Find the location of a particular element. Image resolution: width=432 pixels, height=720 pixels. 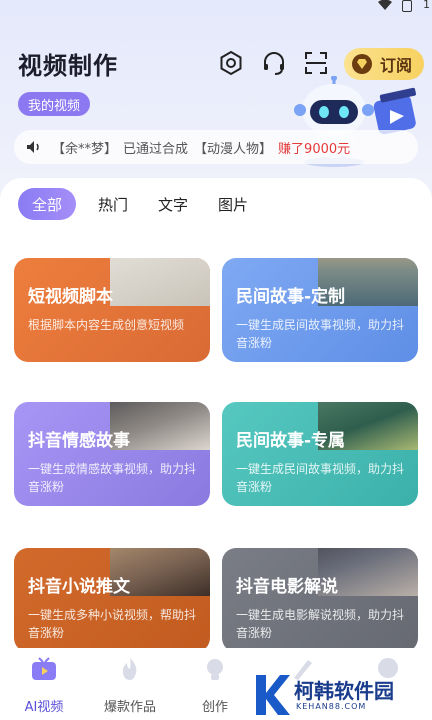

card-desc: 一键生成电影解说视频，助力抖音涨粉 is located at coordinates (320, 624).